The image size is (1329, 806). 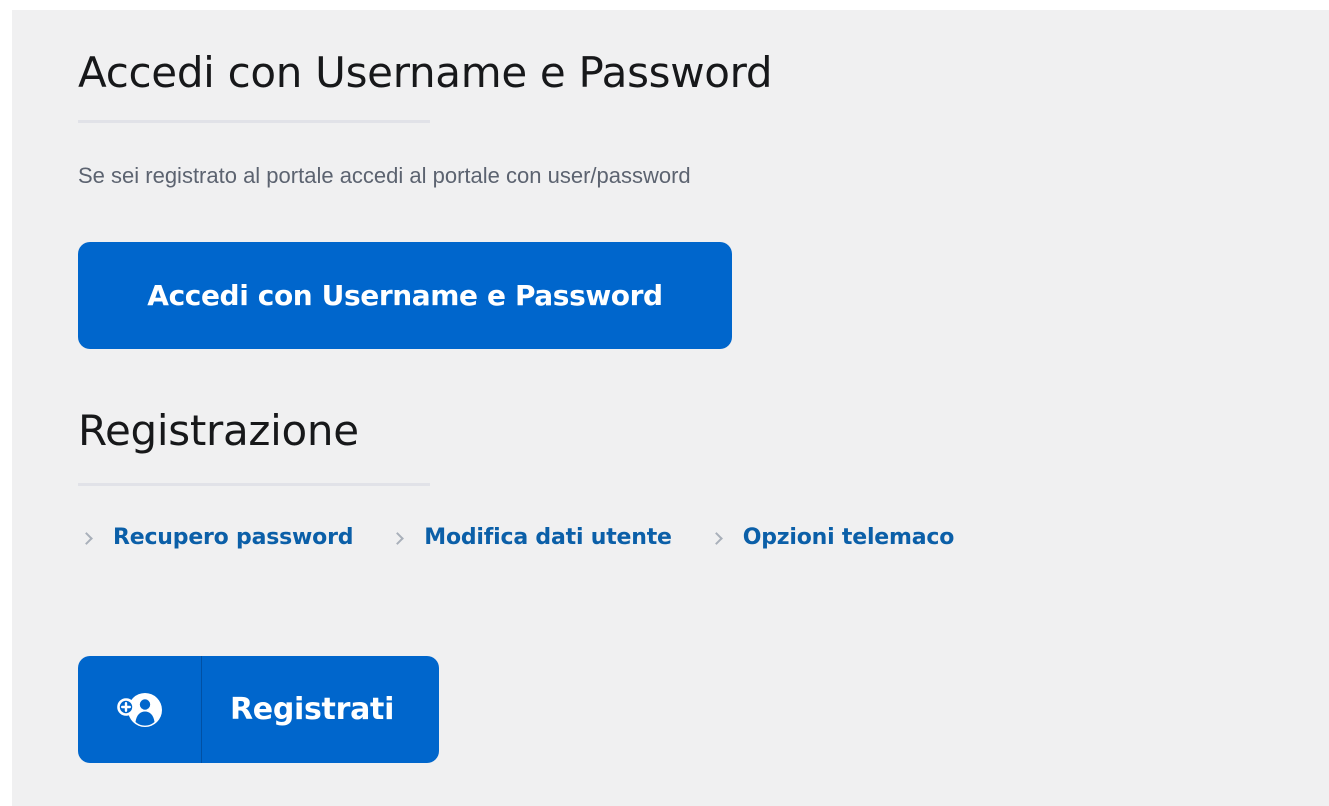 I want to click on register-button-label: Registrati, so click(x=312, y=709).